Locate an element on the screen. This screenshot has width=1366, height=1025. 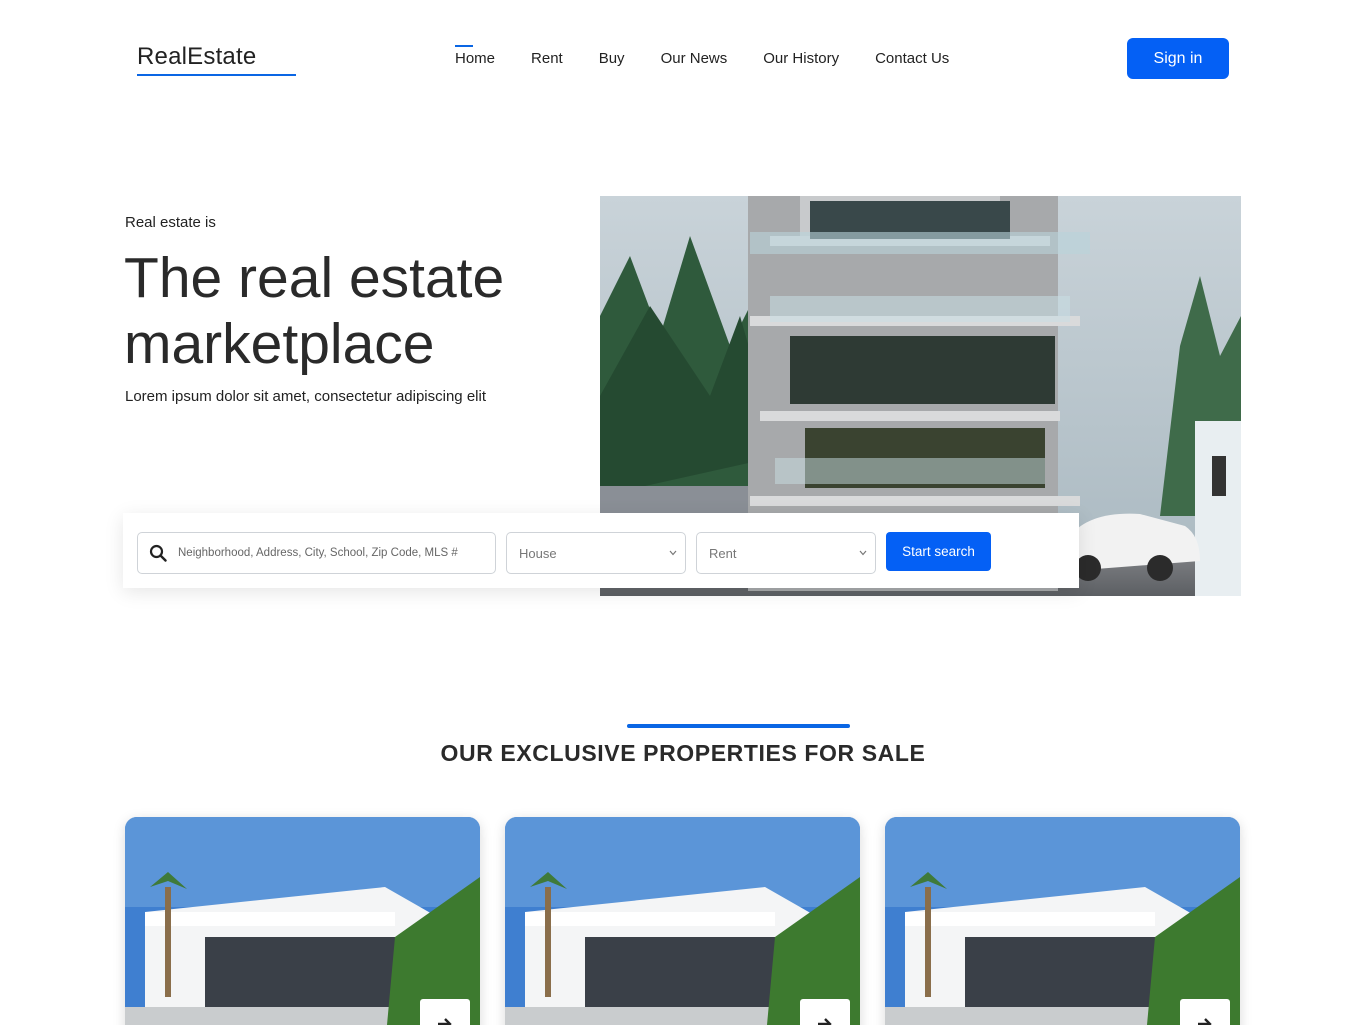
search-panel: House Rent Start search is located at coordinates (601, 550).